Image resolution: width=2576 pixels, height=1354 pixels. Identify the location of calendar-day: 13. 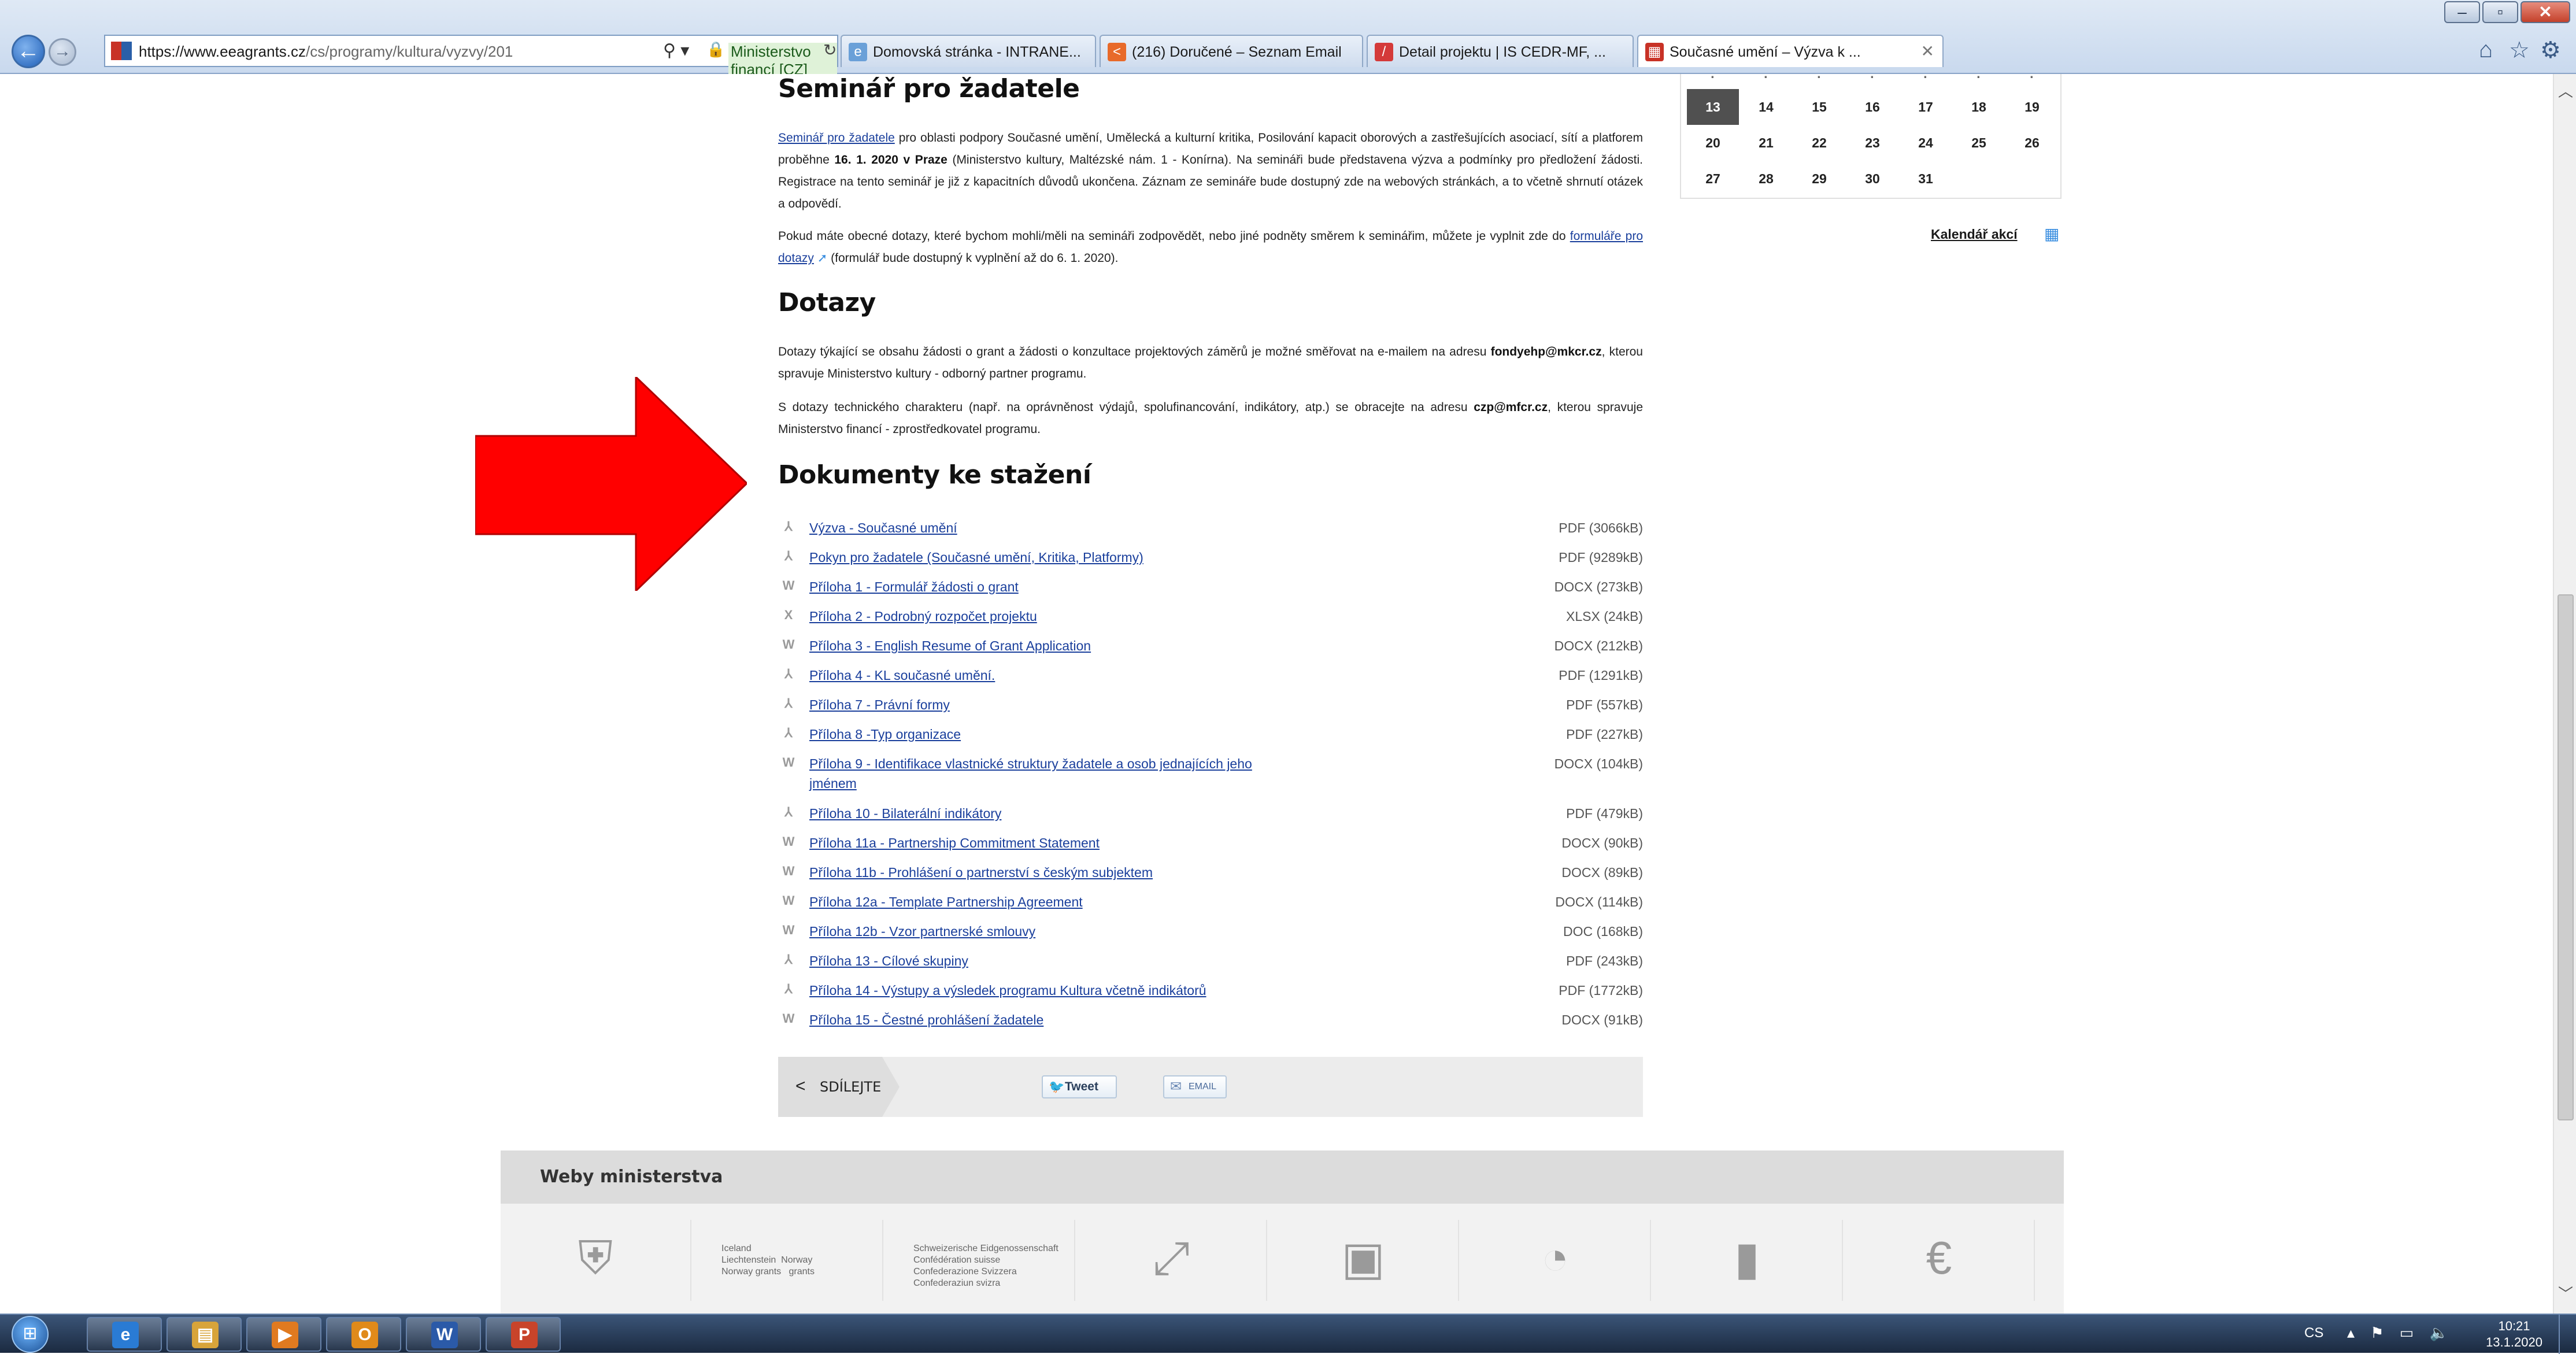
(1713, 107).